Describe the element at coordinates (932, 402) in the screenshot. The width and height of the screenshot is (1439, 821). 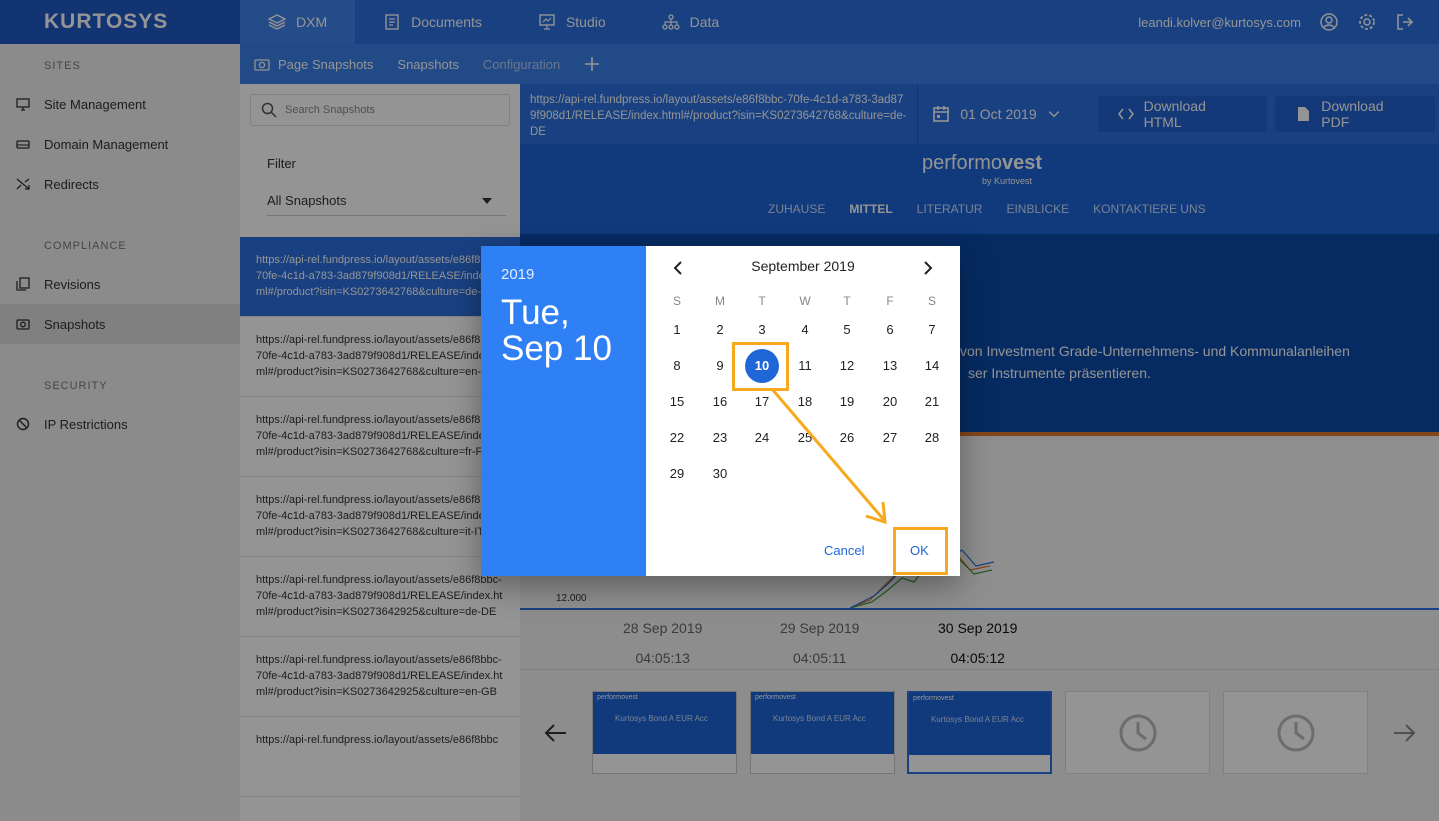
I see `calendar-day: 21` at that location.